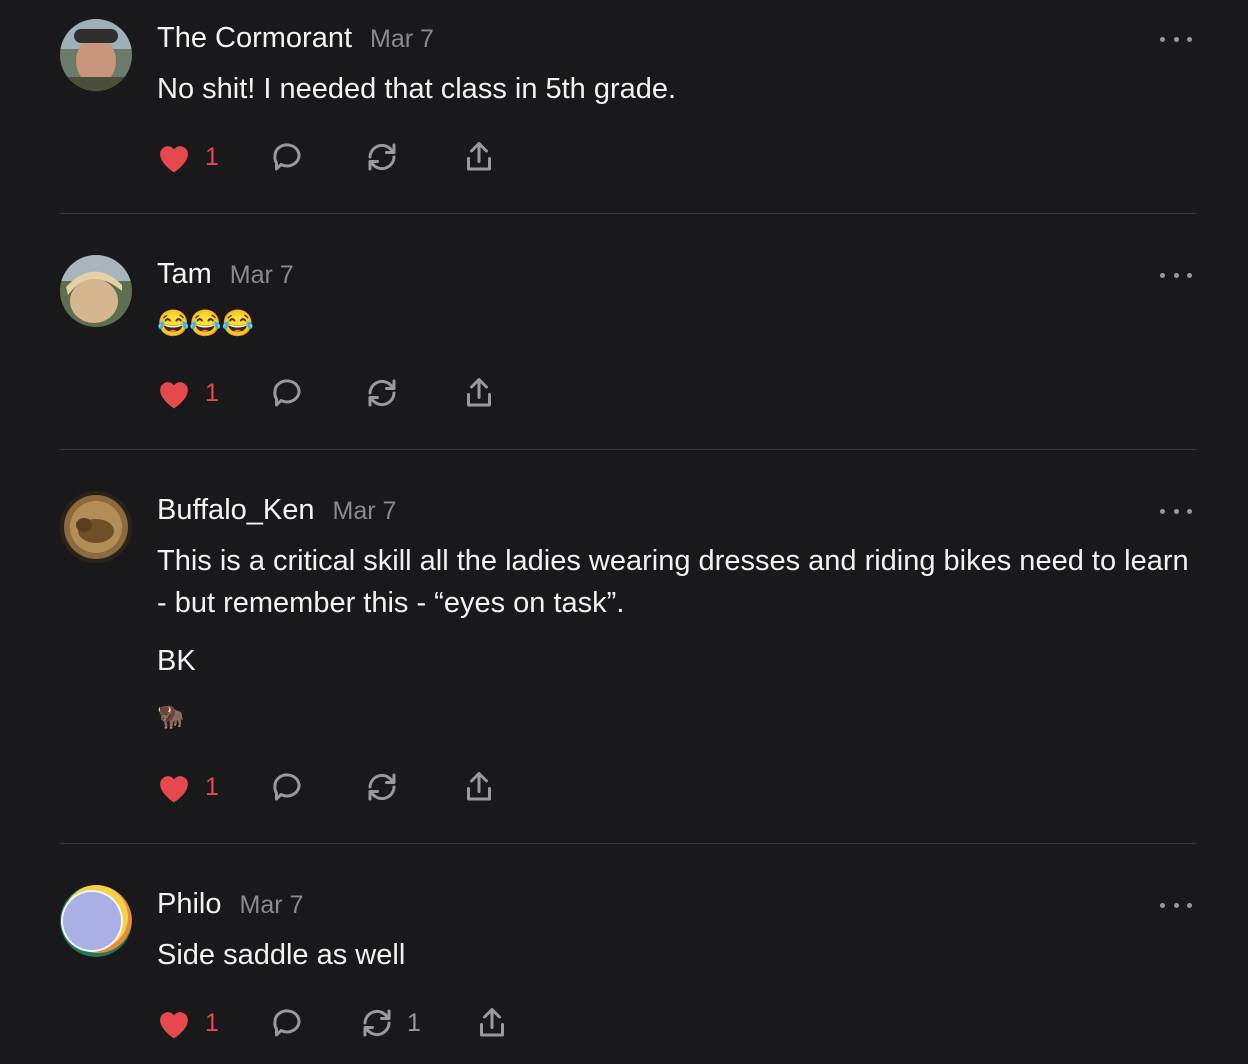 The width and height of the screenshot is (1248, 1064). What do you see at coordinates (677, 955) in the screenshot?
I see `comment-body: Side saddle as well` at bounding box center [677, 955].